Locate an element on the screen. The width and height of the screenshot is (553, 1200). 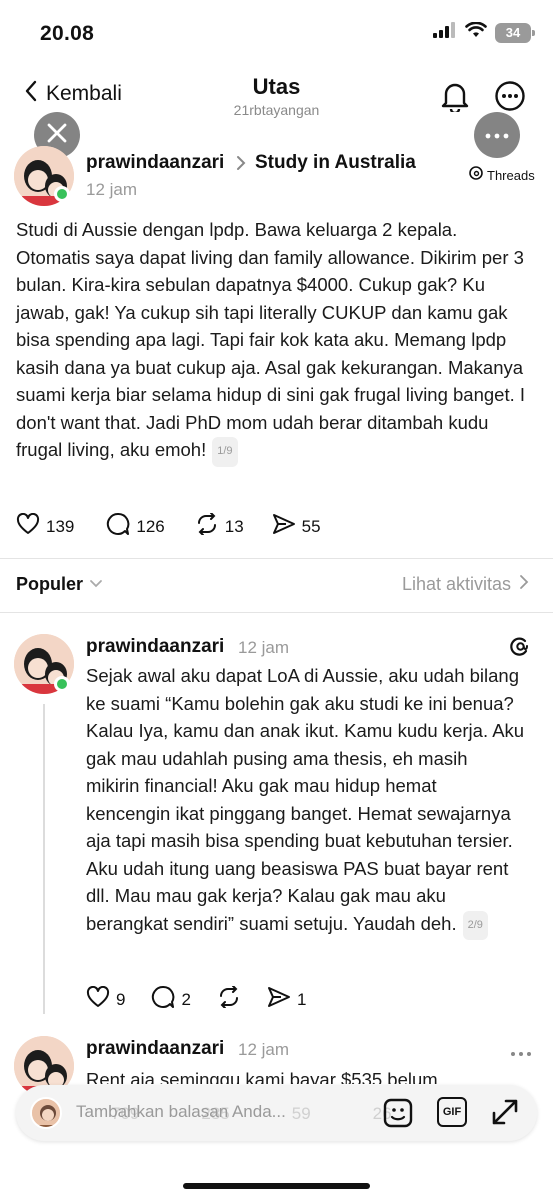
repost-button is located at coordinates (229, 999).